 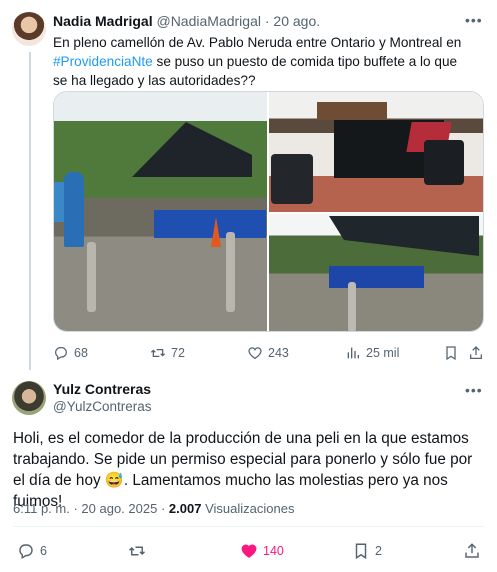 I want to click on tweet-time: 6:11 p. m., so click(x=41, y=508).